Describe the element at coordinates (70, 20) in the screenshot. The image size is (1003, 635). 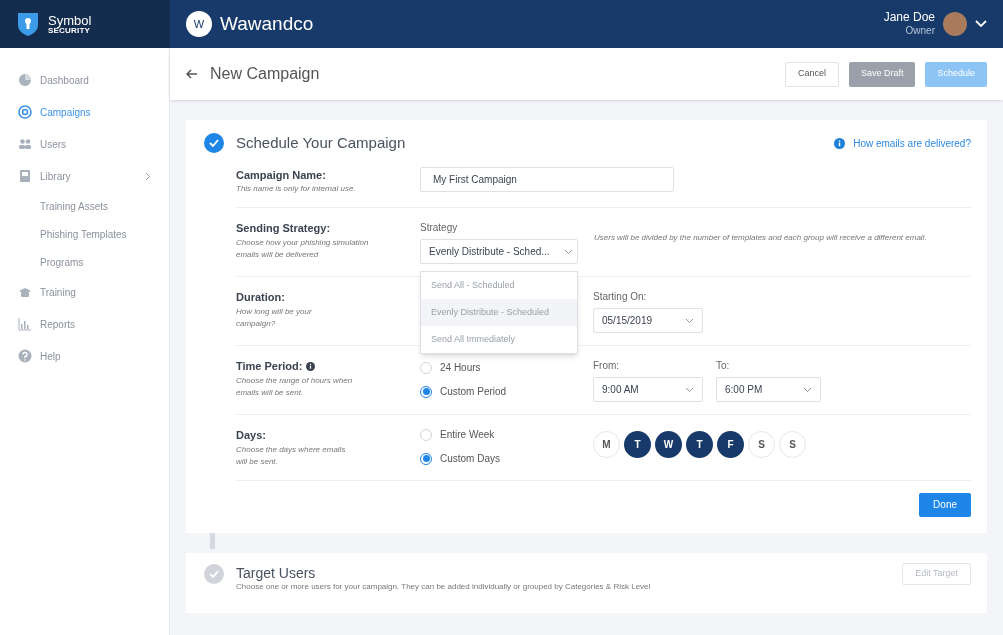
I see `brand-name: Symbol` at that location.